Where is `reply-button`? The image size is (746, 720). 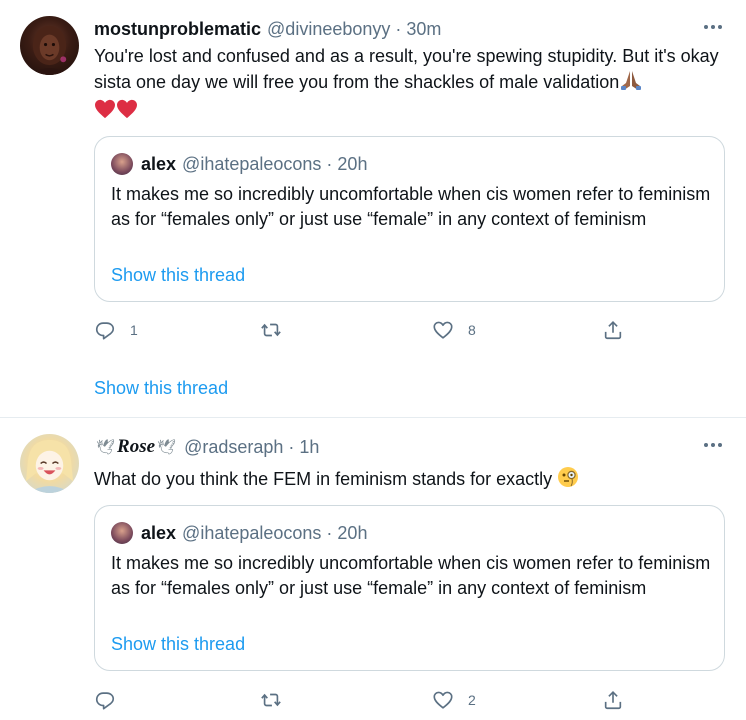
reply-button is located at coordinates (112, 700).